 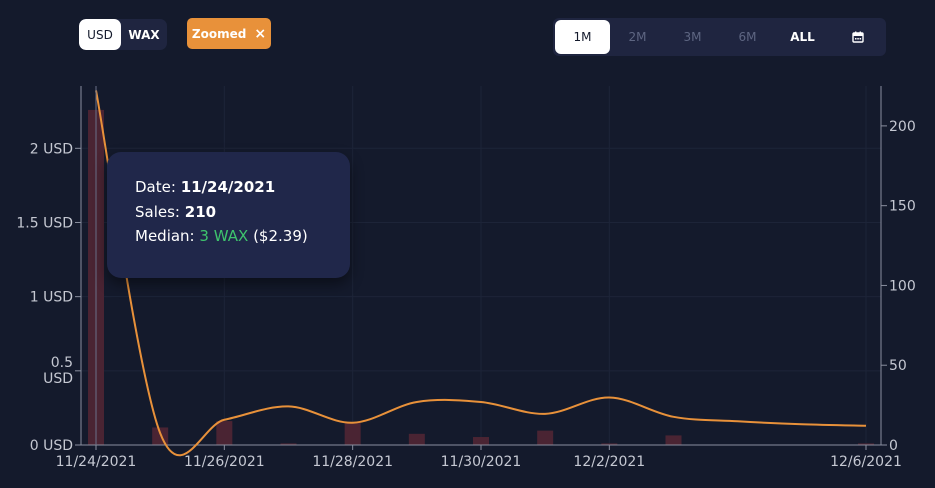 I want to click on left-tick-label: 1 USD, so click(x=51, y=298).